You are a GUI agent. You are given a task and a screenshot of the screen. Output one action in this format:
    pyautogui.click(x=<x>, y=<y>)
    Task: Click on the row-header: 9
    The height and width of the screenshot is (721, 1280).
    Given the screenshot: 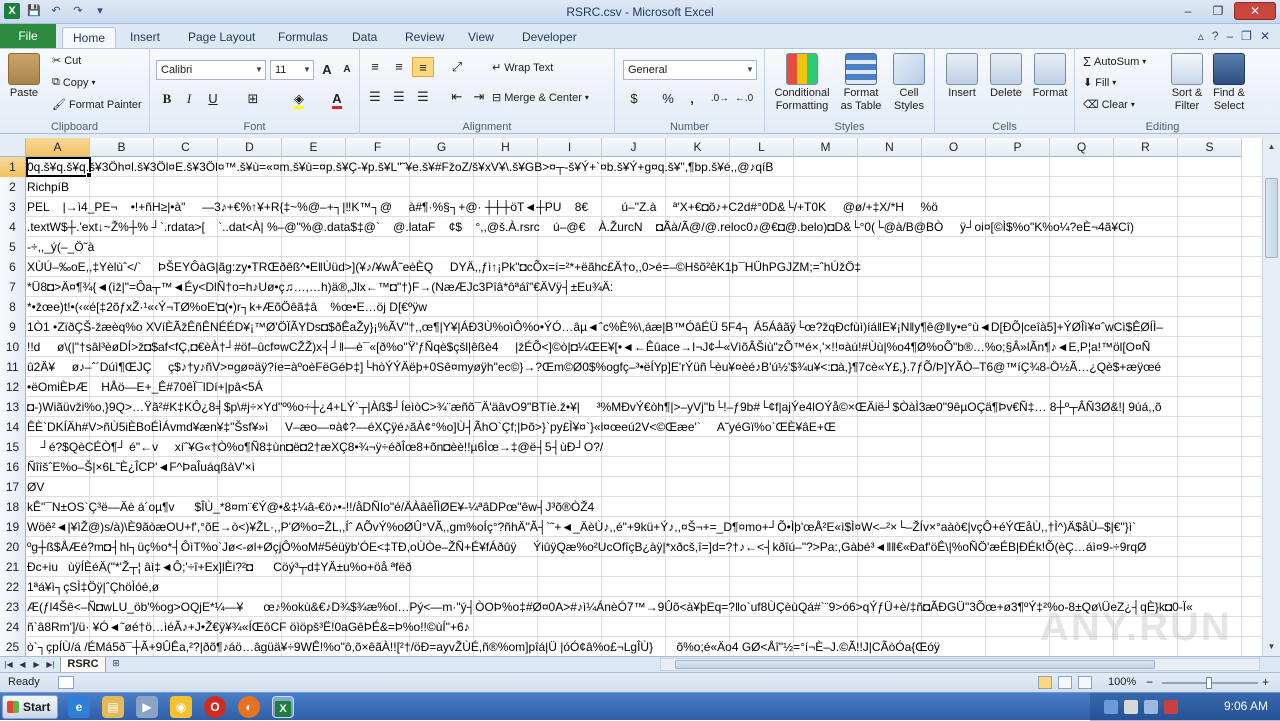 What is the action you would take?
    pyautogui.click(x=13, y=327)
    